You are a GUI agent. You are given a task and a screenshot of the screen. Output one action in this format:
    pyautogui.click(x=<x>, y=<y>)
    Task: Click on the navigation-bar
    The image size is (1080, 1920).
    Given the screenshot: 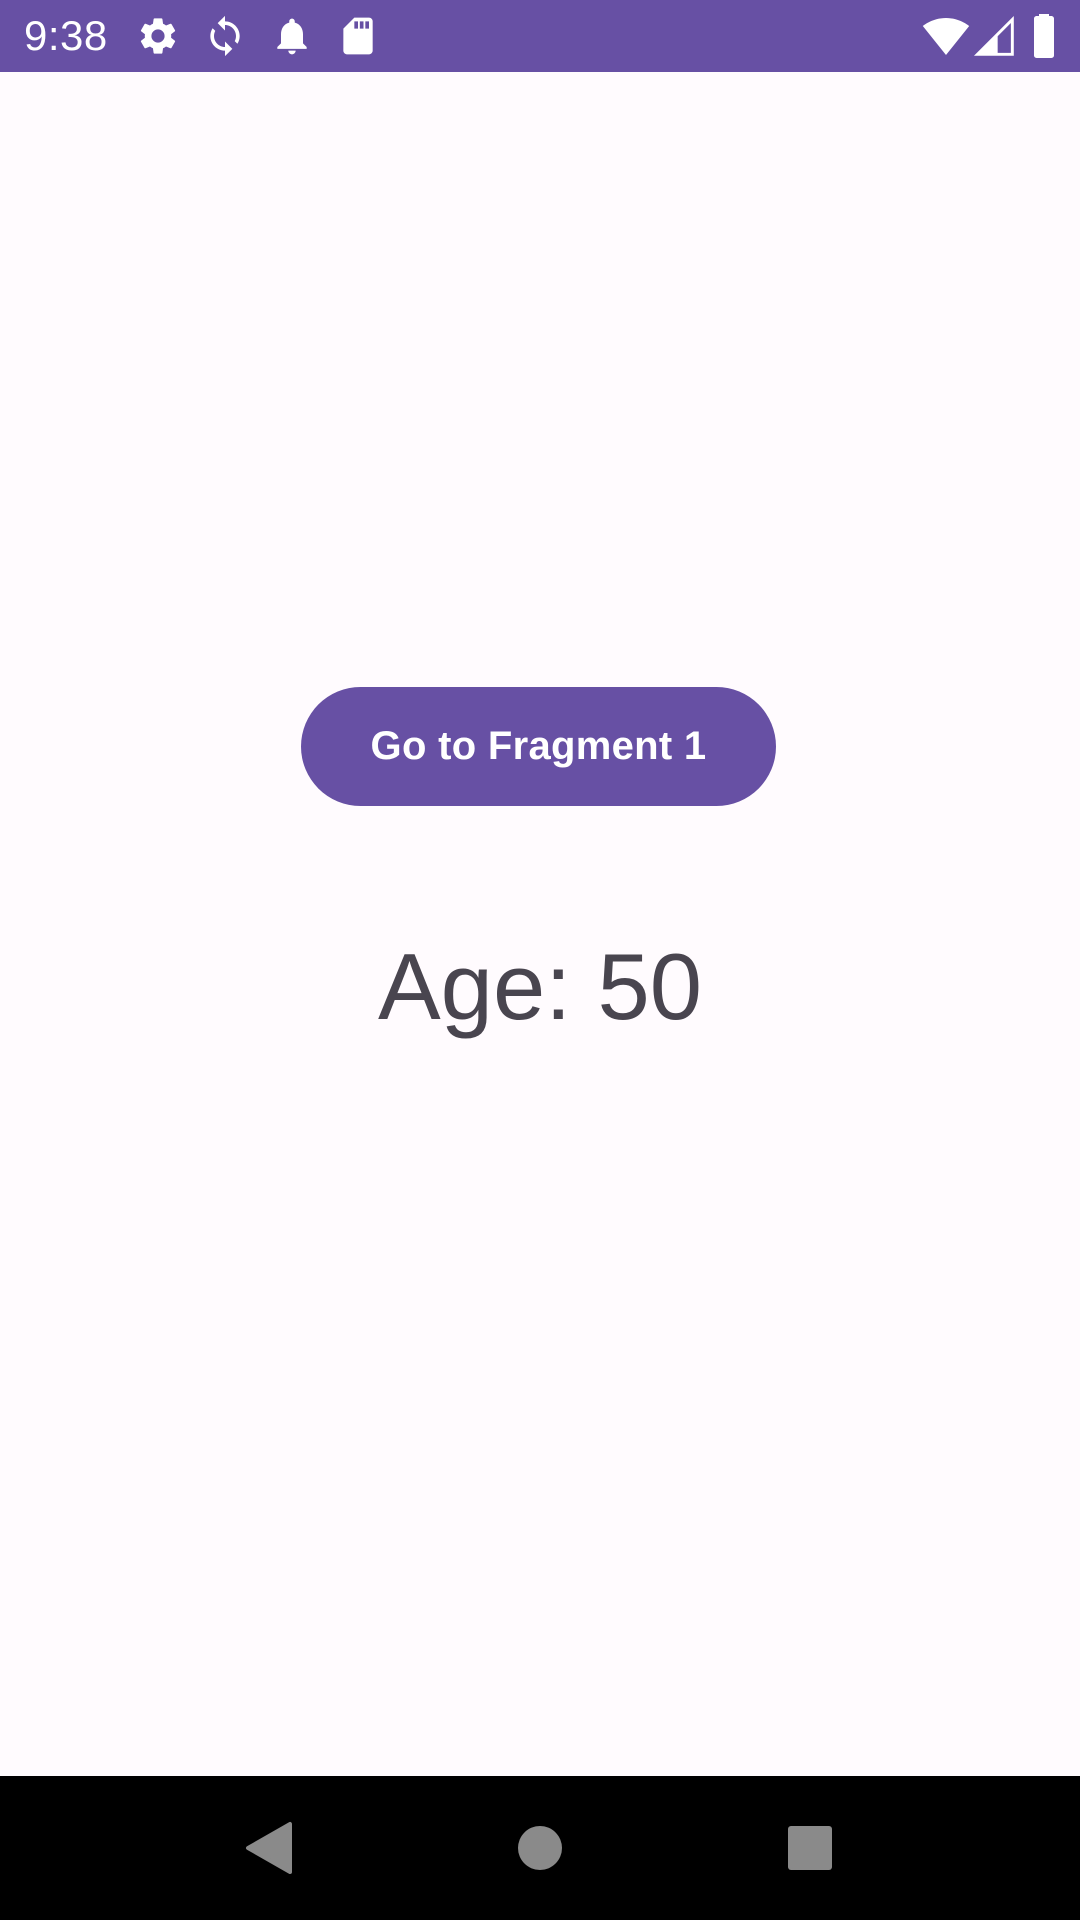 What is the action you would take?
    pyautogui.click(x=540, y=1848)
    